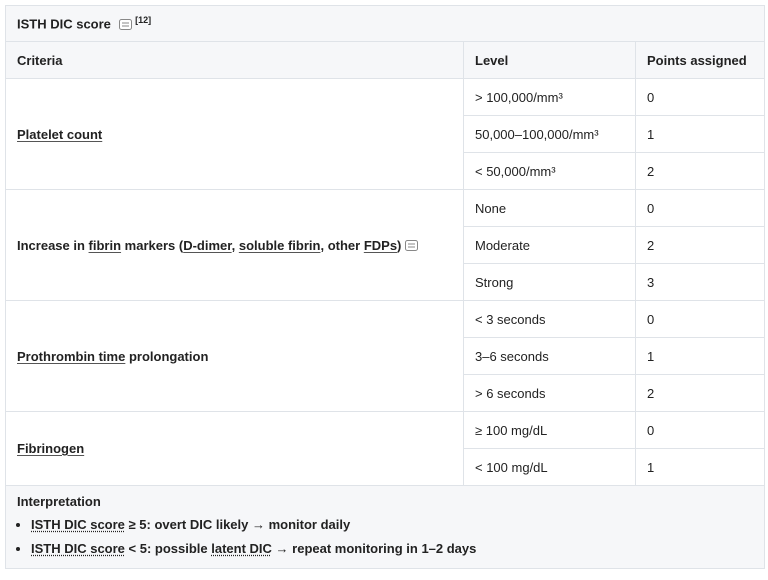 The width and height of the screenshot is (768, 580). What do you see at coordinates (549, 171) in the screenshot?
I see `level-cell: < 50,000/mm³` at bounding box center [549, 171].